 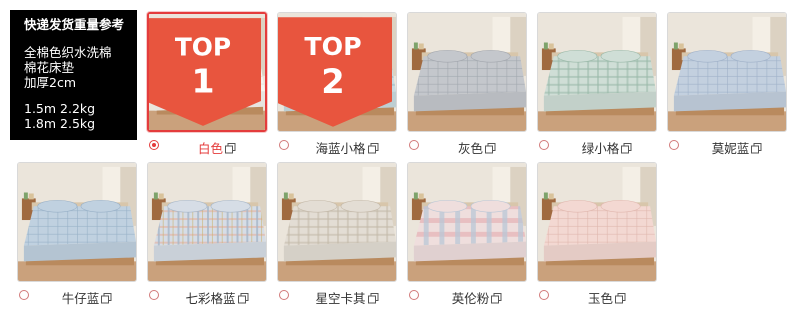 What do you see at coordinates (340, 298) in the screenshot?
I see `option-label: 星空卡其` at bounding box center [340, 298].